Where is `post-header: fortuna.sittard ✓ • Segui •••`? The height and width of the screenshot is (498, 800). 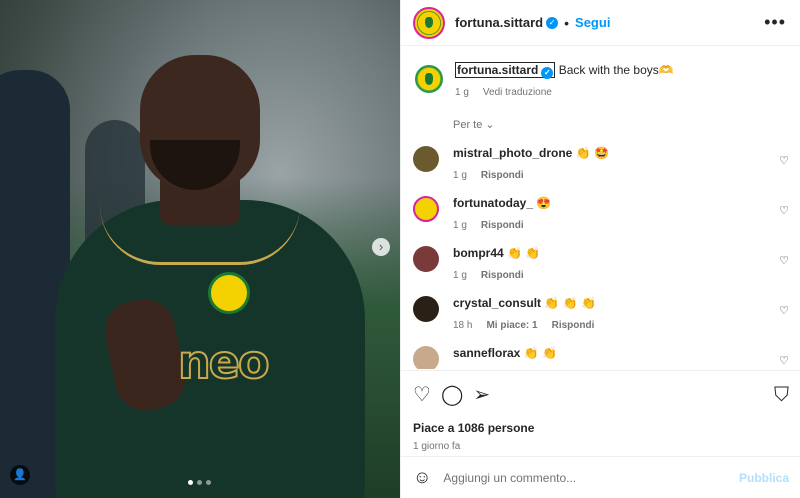 post-header: fortuna.sittard ✓ • Segui ••• is located at coordinates (600, 23).